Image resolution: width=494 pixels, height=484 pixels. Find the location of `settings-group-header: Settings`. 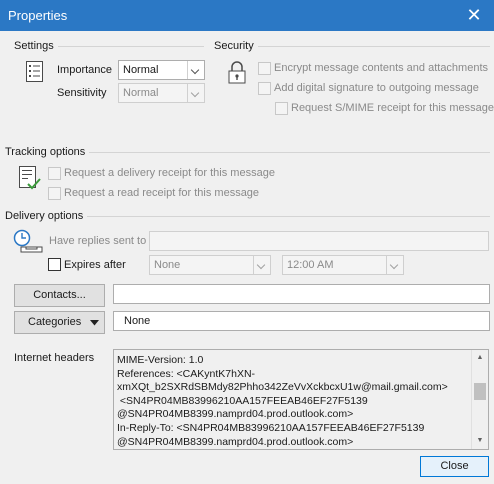

settings-group-header: Settings is located at coordinates (109, 46).